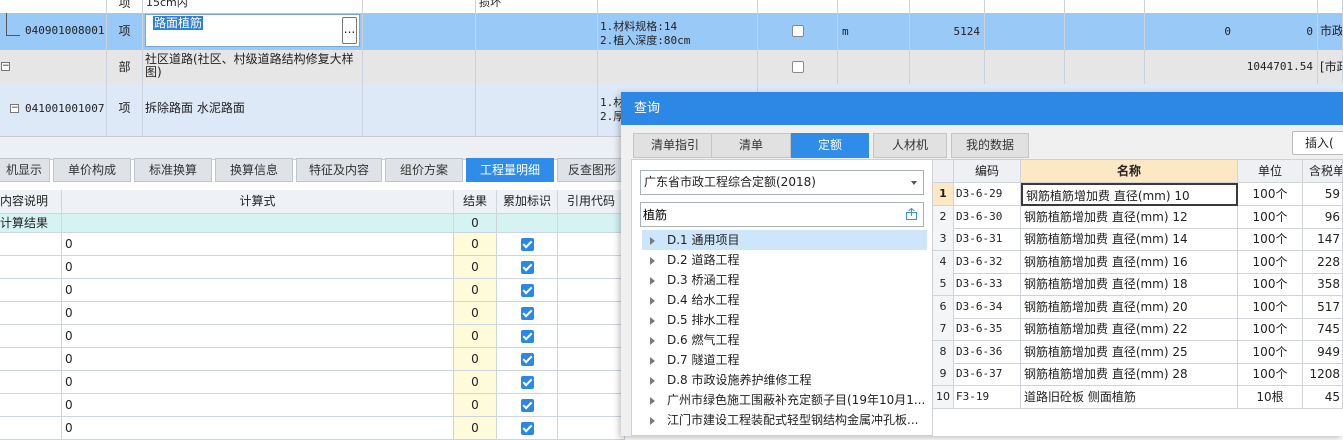  Describe the element at coordinates (1129, 194) in the screenshot. I see `quota-name: 钢筋植筋增加费 直径(mm) 10` at that location.